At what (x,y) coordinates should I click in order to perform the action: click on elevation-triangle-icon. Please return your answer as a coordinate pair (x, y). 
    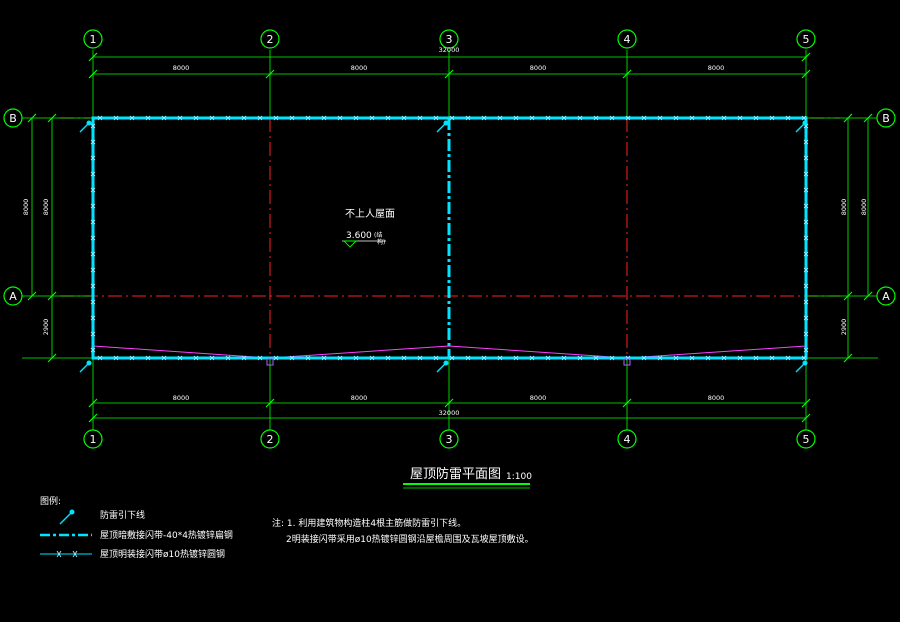
    Looking at the image, I should click on (350, 244).